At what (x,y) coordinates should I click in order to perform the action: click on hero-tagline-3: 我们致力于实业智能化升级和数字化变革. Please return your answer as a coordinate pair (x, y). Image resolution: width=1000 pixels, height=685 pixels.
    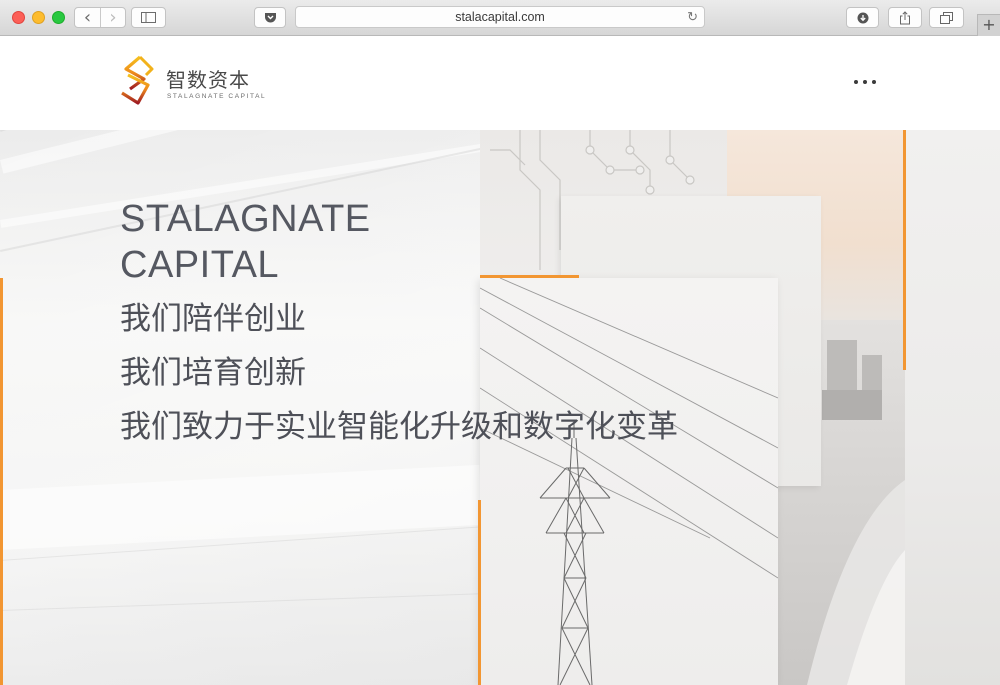
    Looking at the image, I should click on (399, 427).